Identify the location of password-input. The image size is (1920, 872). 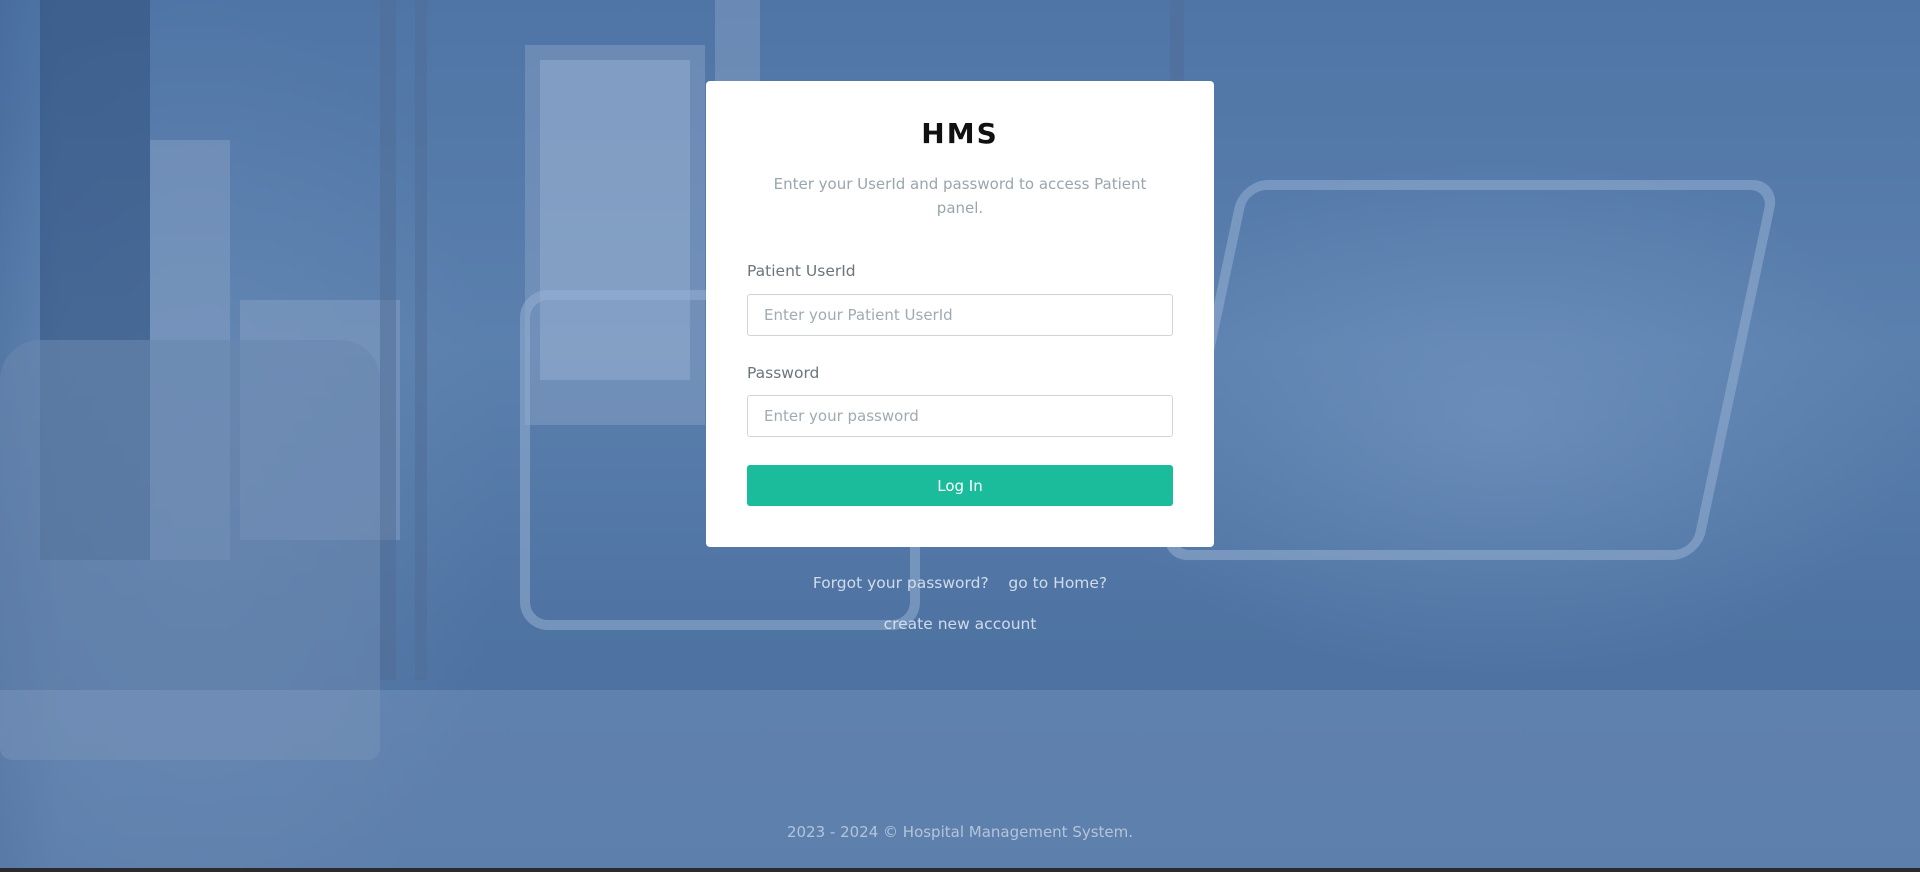
(960, 416).